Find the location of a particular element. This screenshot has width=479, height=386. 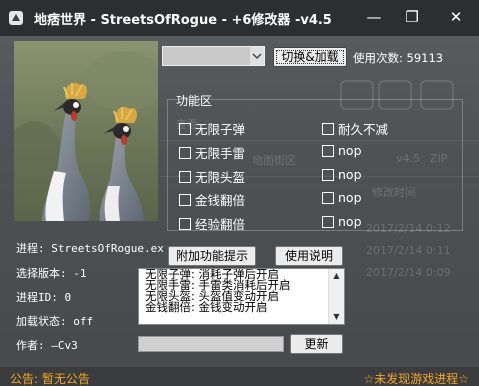

switch-load-button: 切换&加载 is located at coordinates (310, 57).